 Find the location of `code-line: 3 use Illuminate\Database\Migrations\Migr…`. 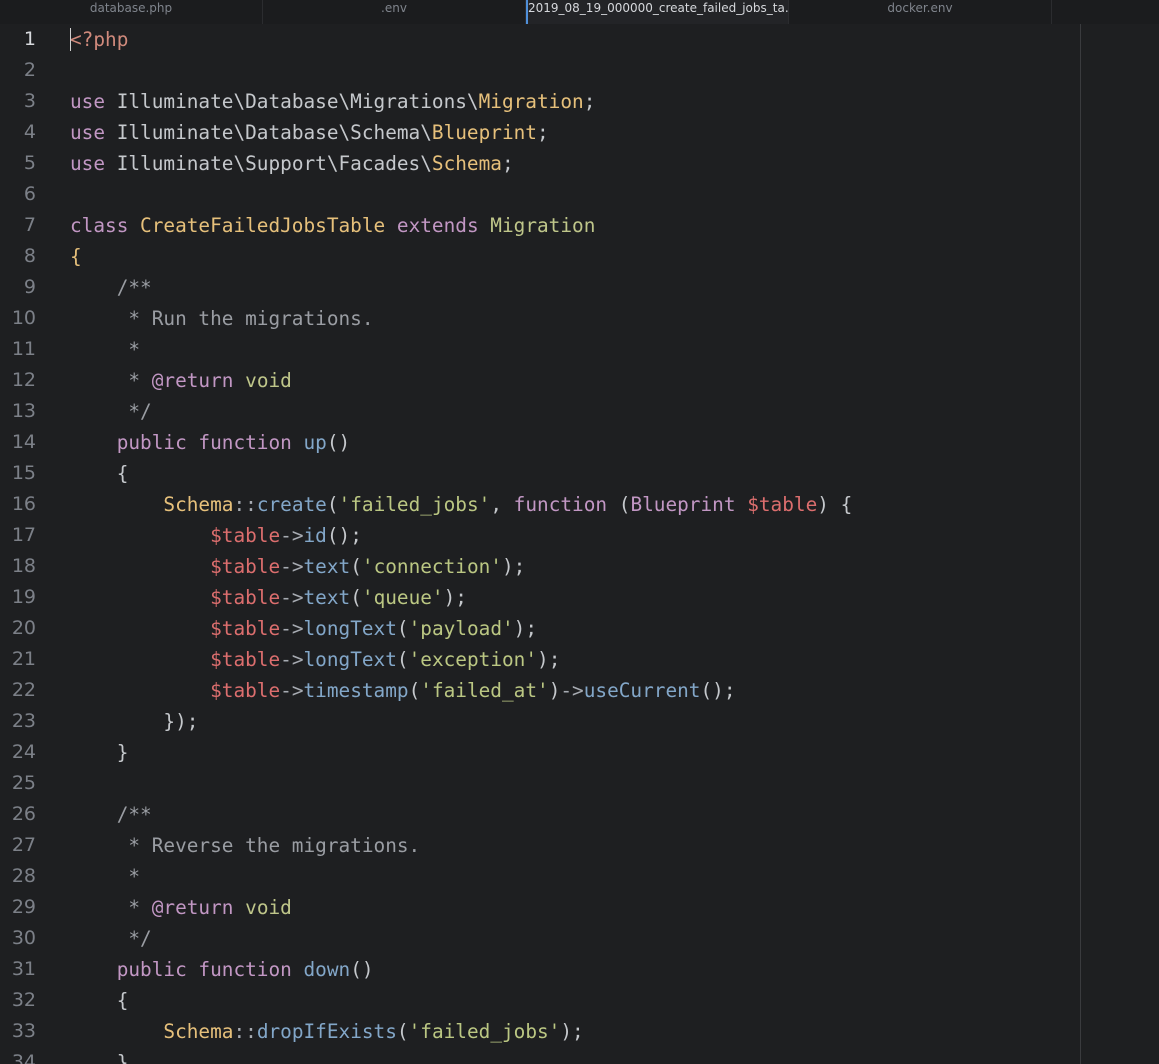

code-line: 3 use Illuminate\Database\Migrations\Migr… is located at coordinates (579, 101).